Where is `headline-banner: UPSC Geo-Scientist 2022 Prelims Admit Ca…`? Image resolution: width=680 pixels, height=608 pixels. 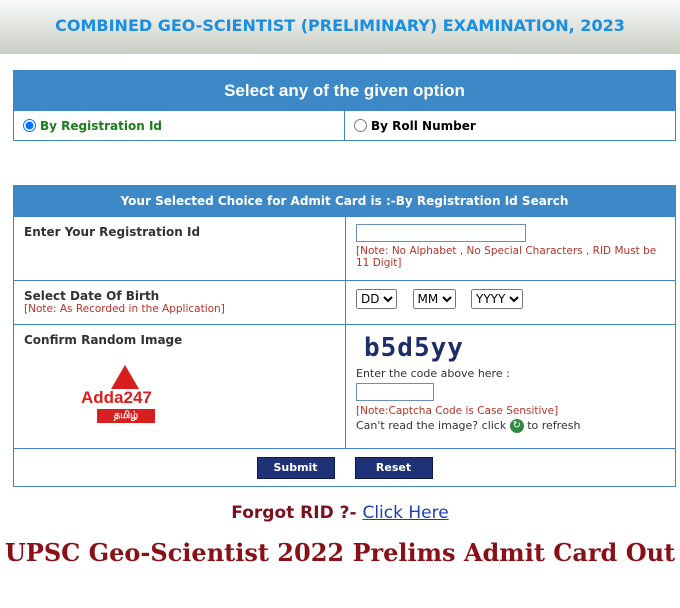
headline-banner: UPSC Geo-Scientist 2022 Prelims Admit Ca… is located at coordinates (340, 552).